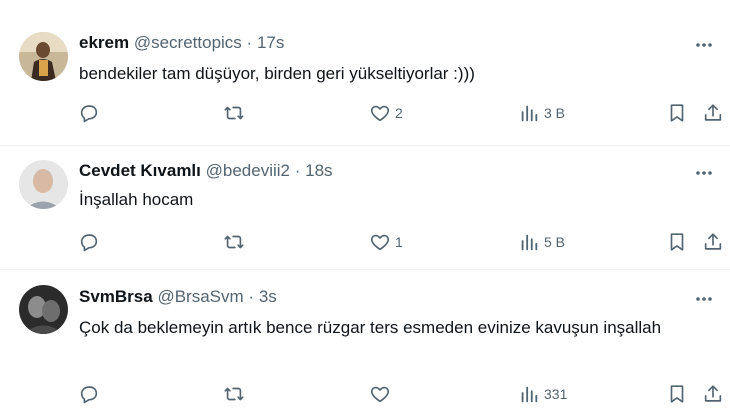 The height and width of the screenshot is (420, 730). What do you see at coordinates (399, 242) in the screenshot?
I see `like-count: 1` at bounding box center [399, 242].